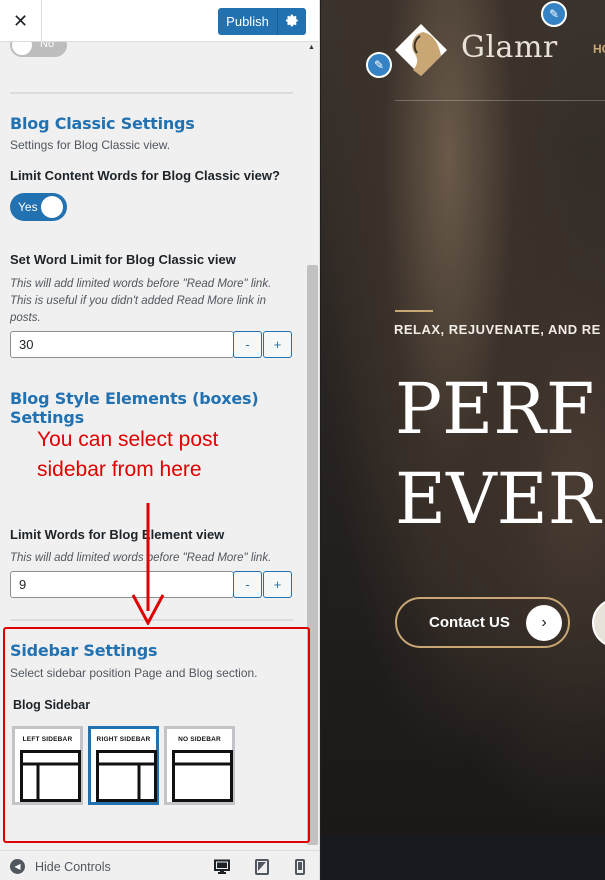 The image size is (605, 880). Describe the element at coordinates (159, 21) in the screenshot. I see `customizer-header: ✕ Publish` at that location.